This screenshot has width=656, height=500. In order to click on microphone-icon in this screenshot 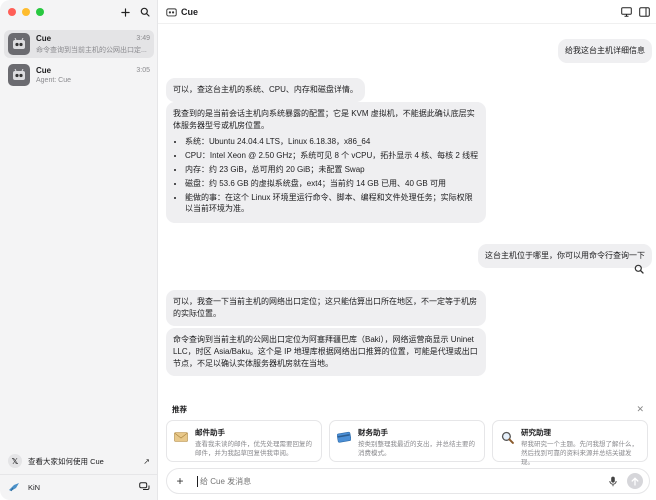, I will do `click(613, 481)`.